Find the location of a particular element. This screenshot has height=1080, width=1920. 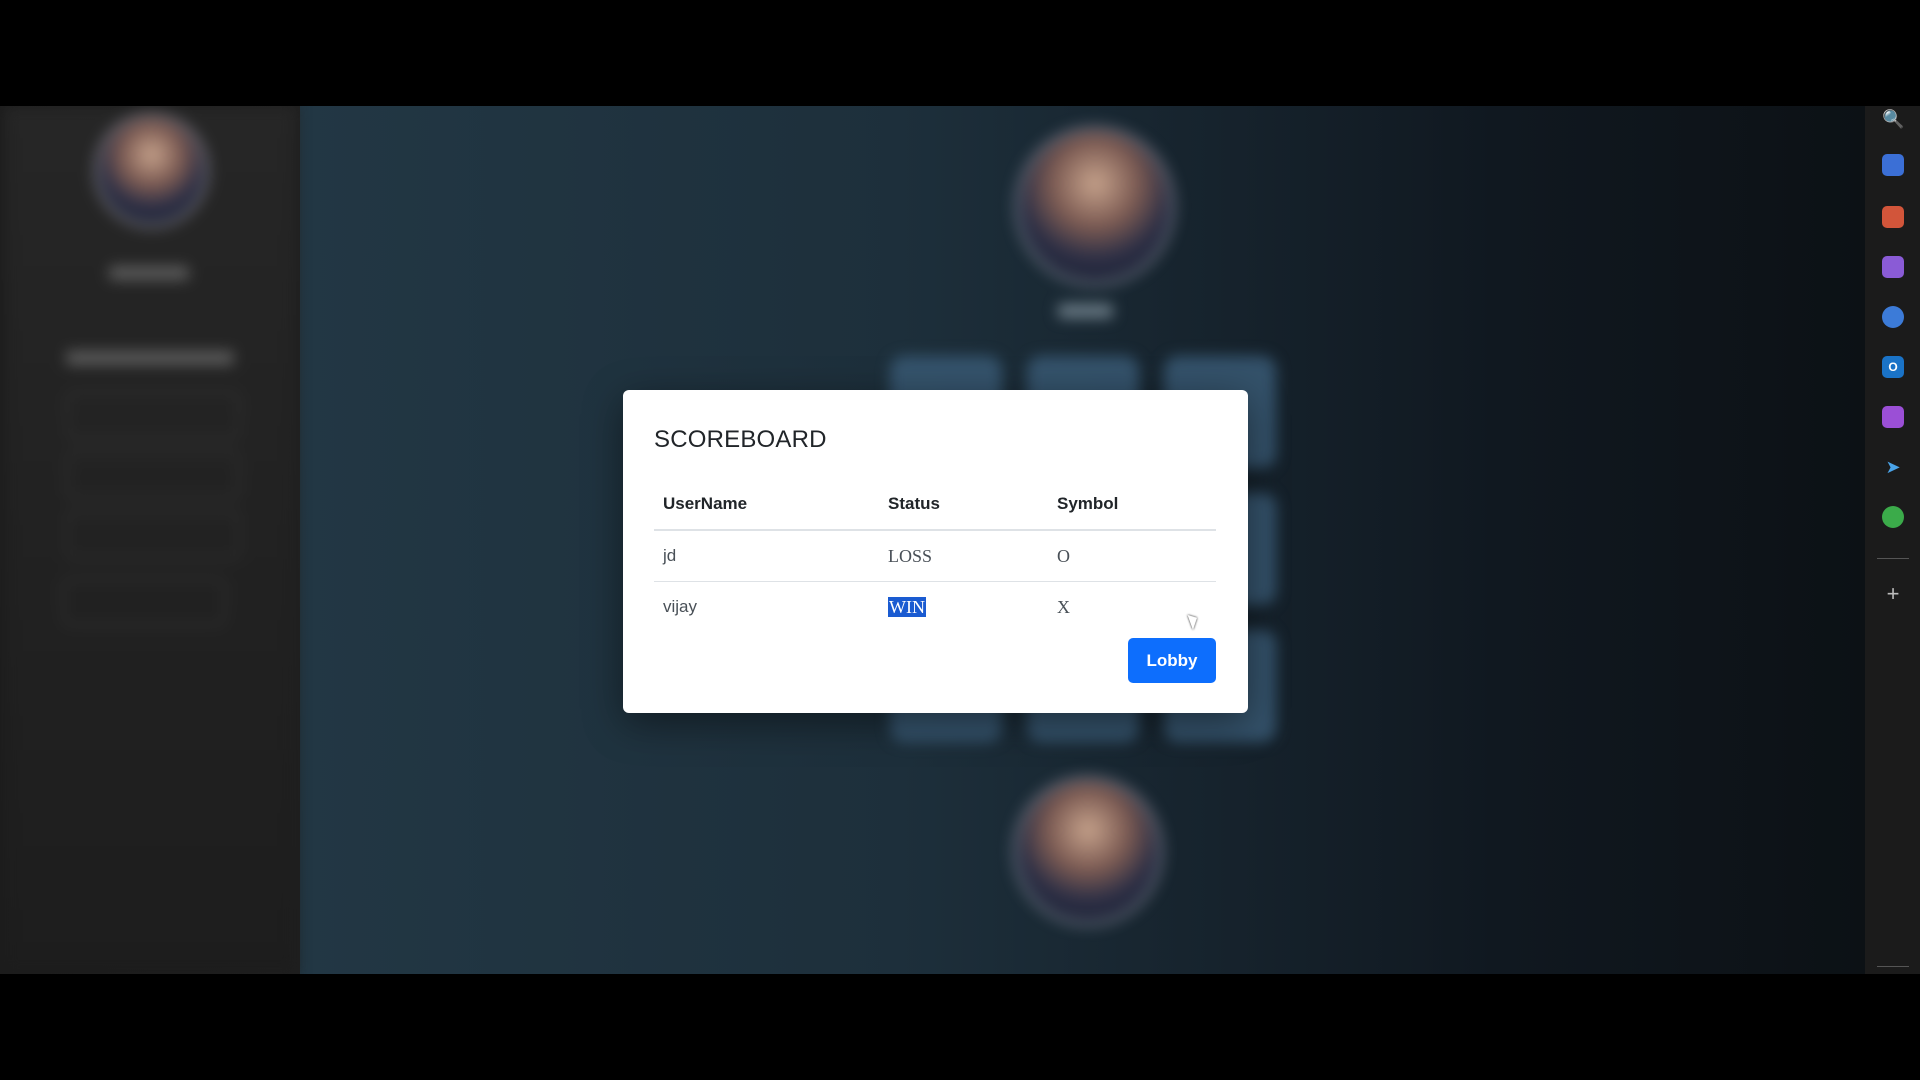

outlook-icon: O is located at coordinates (1893, 367).